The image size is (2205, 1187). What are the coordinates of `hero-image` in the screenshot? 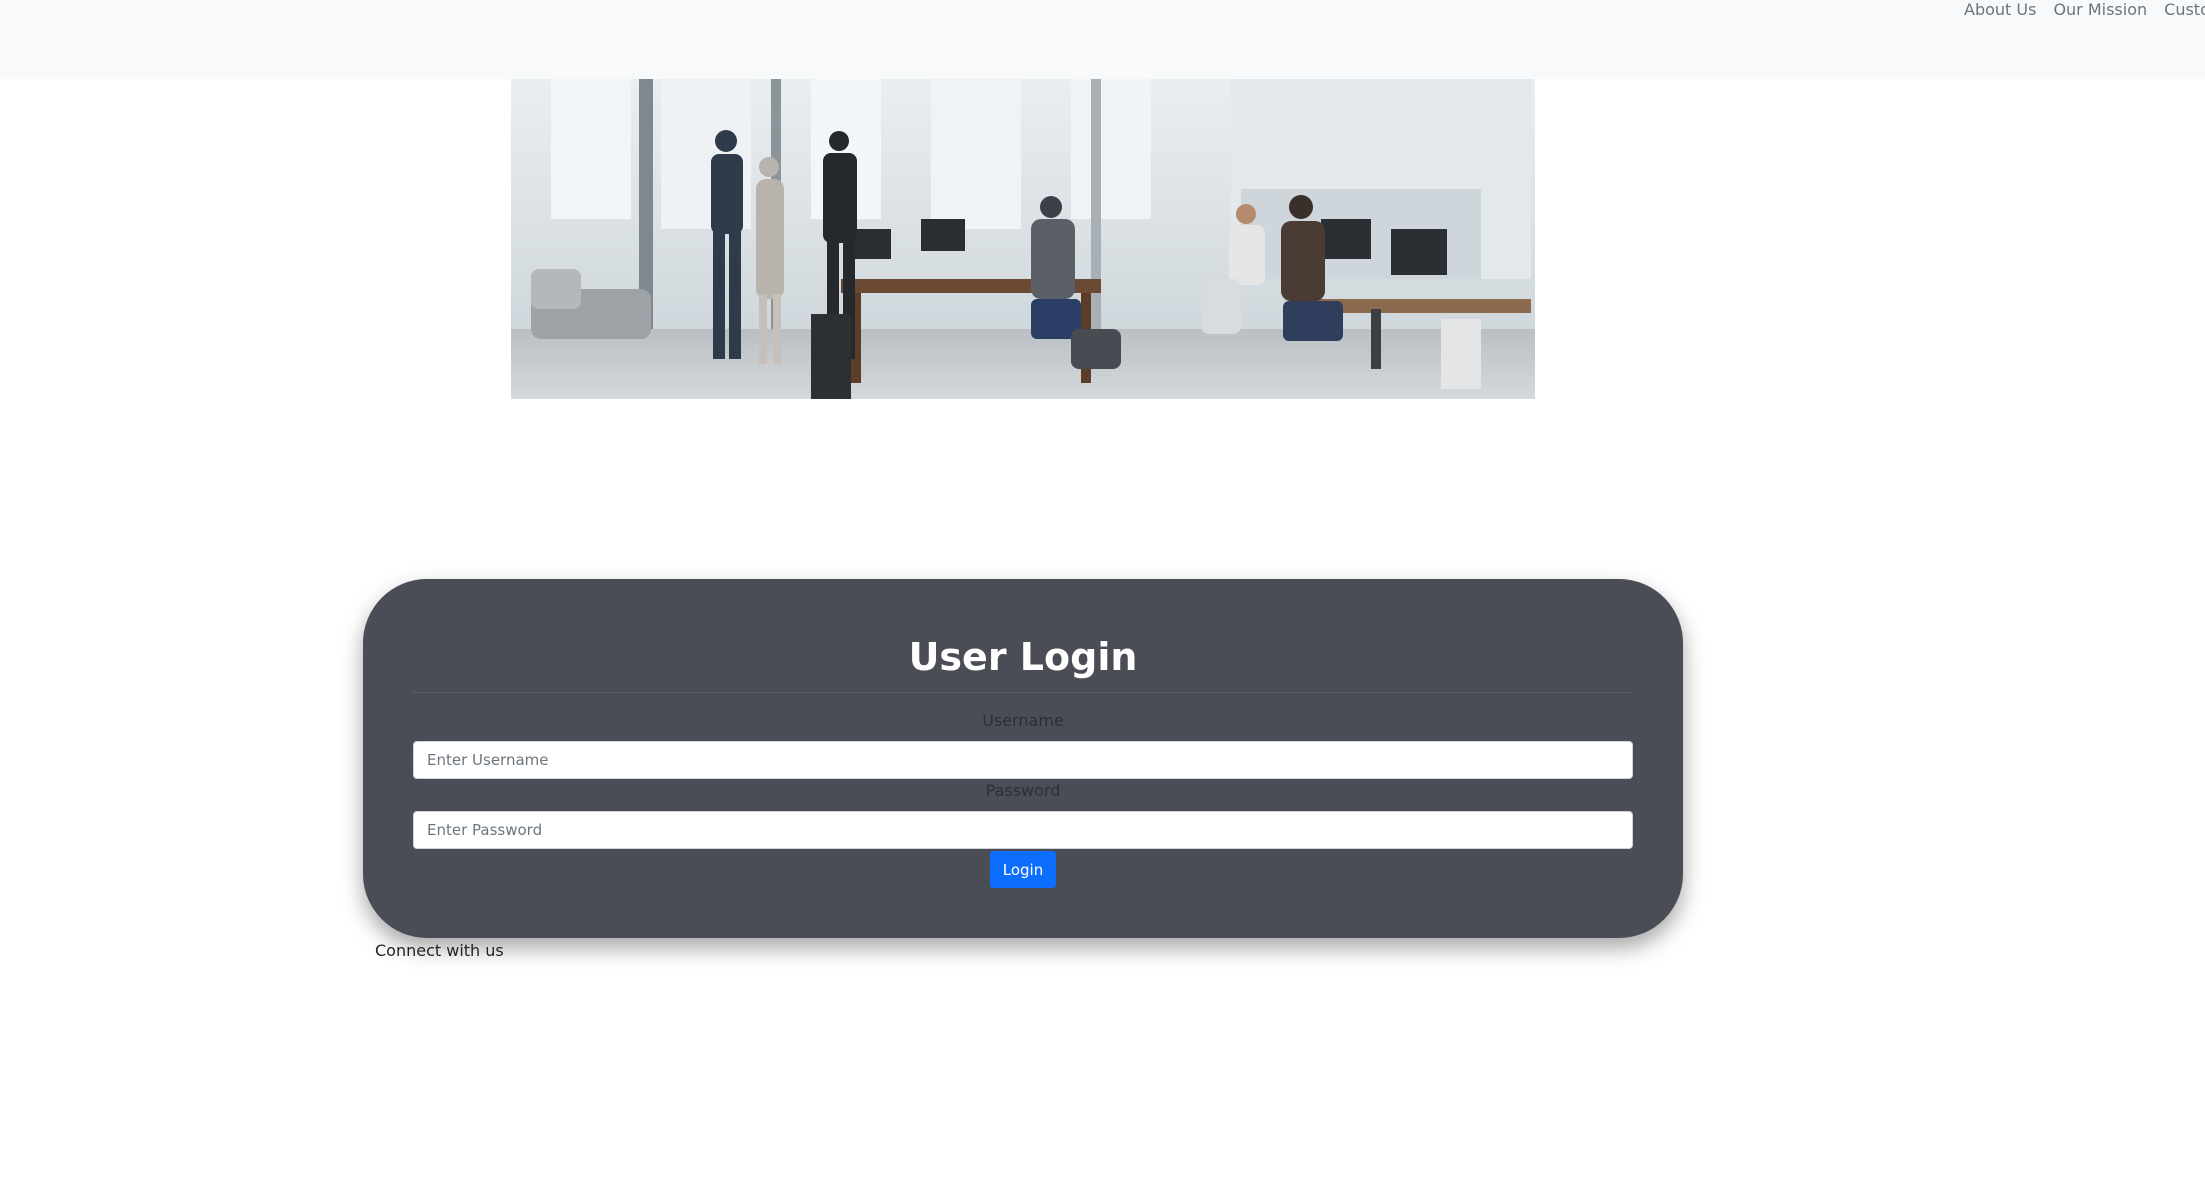 It's located at (1023, 239).